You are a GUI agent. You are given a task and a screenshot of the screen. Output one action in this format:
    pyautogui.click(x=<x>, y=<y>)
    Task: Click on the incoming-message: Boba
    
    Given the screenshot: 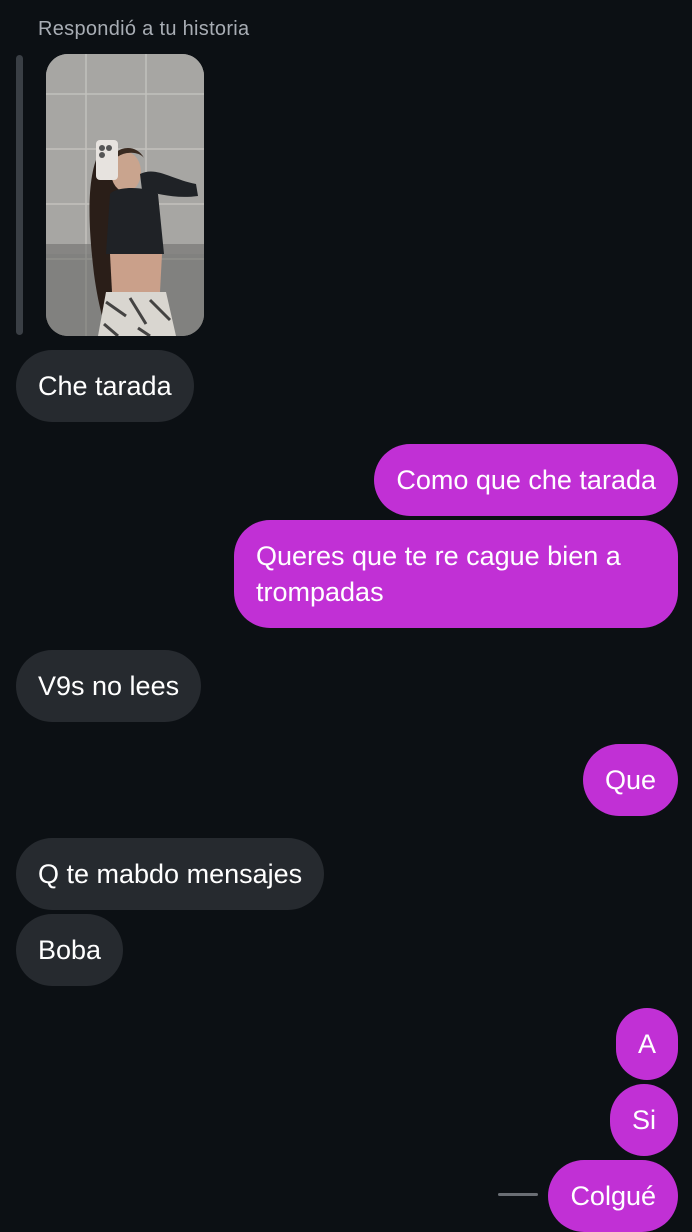 What is the action you would take?
    pyautogui.click(x=70, y=950)
    